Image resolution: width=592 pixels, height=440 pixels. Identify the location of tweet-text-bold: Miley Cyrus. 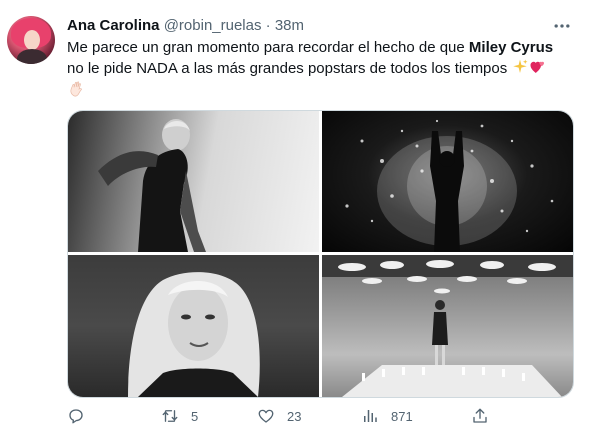
(511, 47).